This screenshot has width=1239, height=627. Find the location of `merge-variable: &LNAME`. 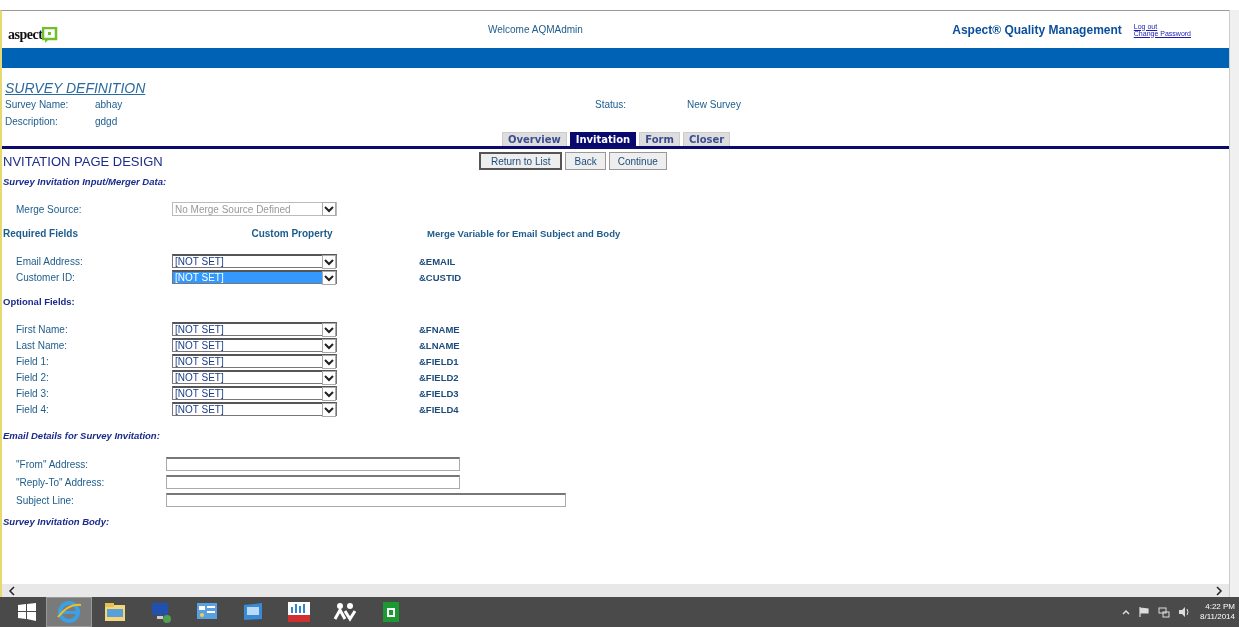

merge-variable: &LNAME is located at coordinates (439, 345).